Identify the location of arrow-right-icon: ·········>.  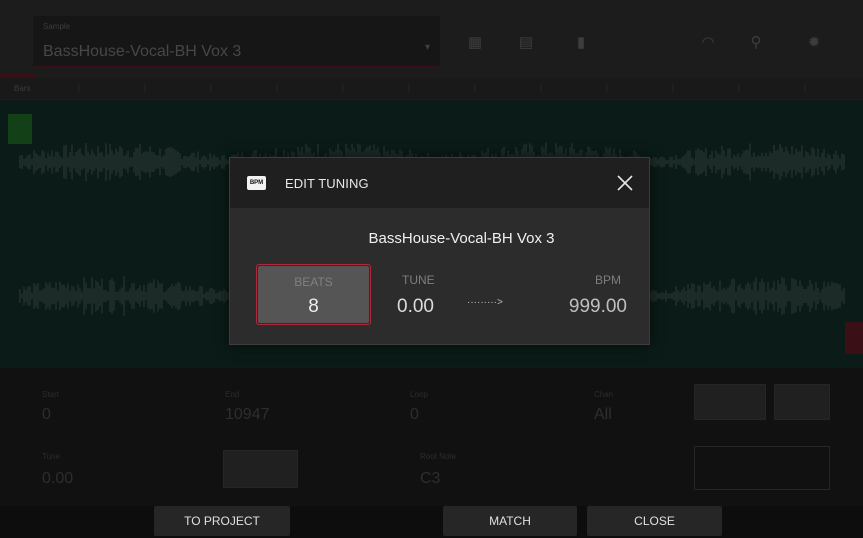
(485, 302).